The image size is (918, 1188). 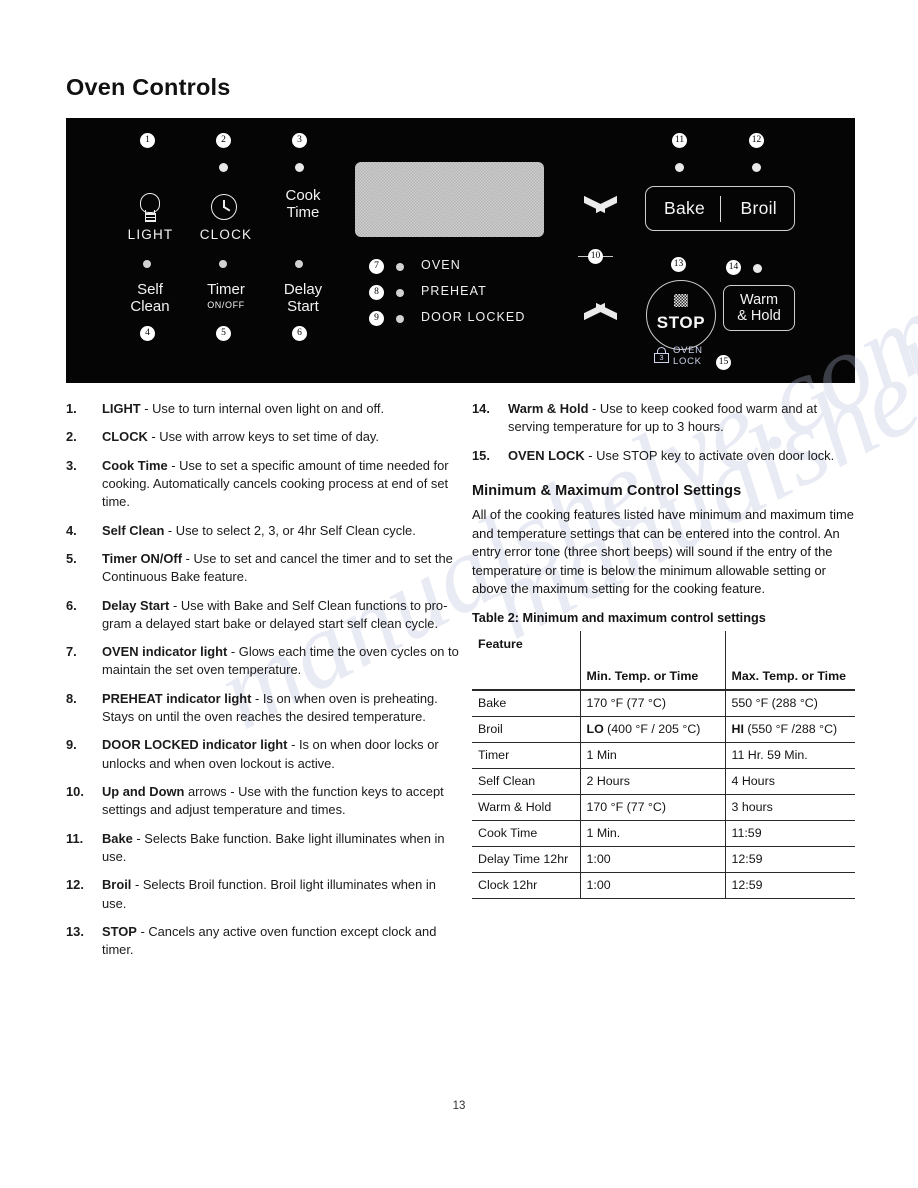 I want to click on page-title: Oven Controls, so click(x=148, y=87).